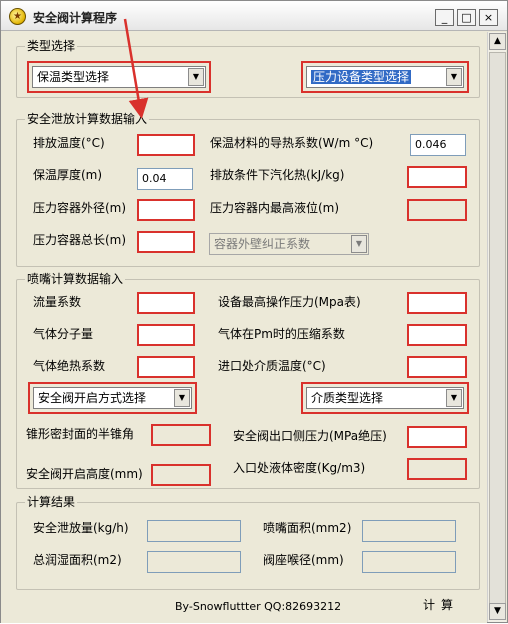 The height and width of the screenshot is (624, 508). I want to click on cone-half-angle-input, so click(181, 435).